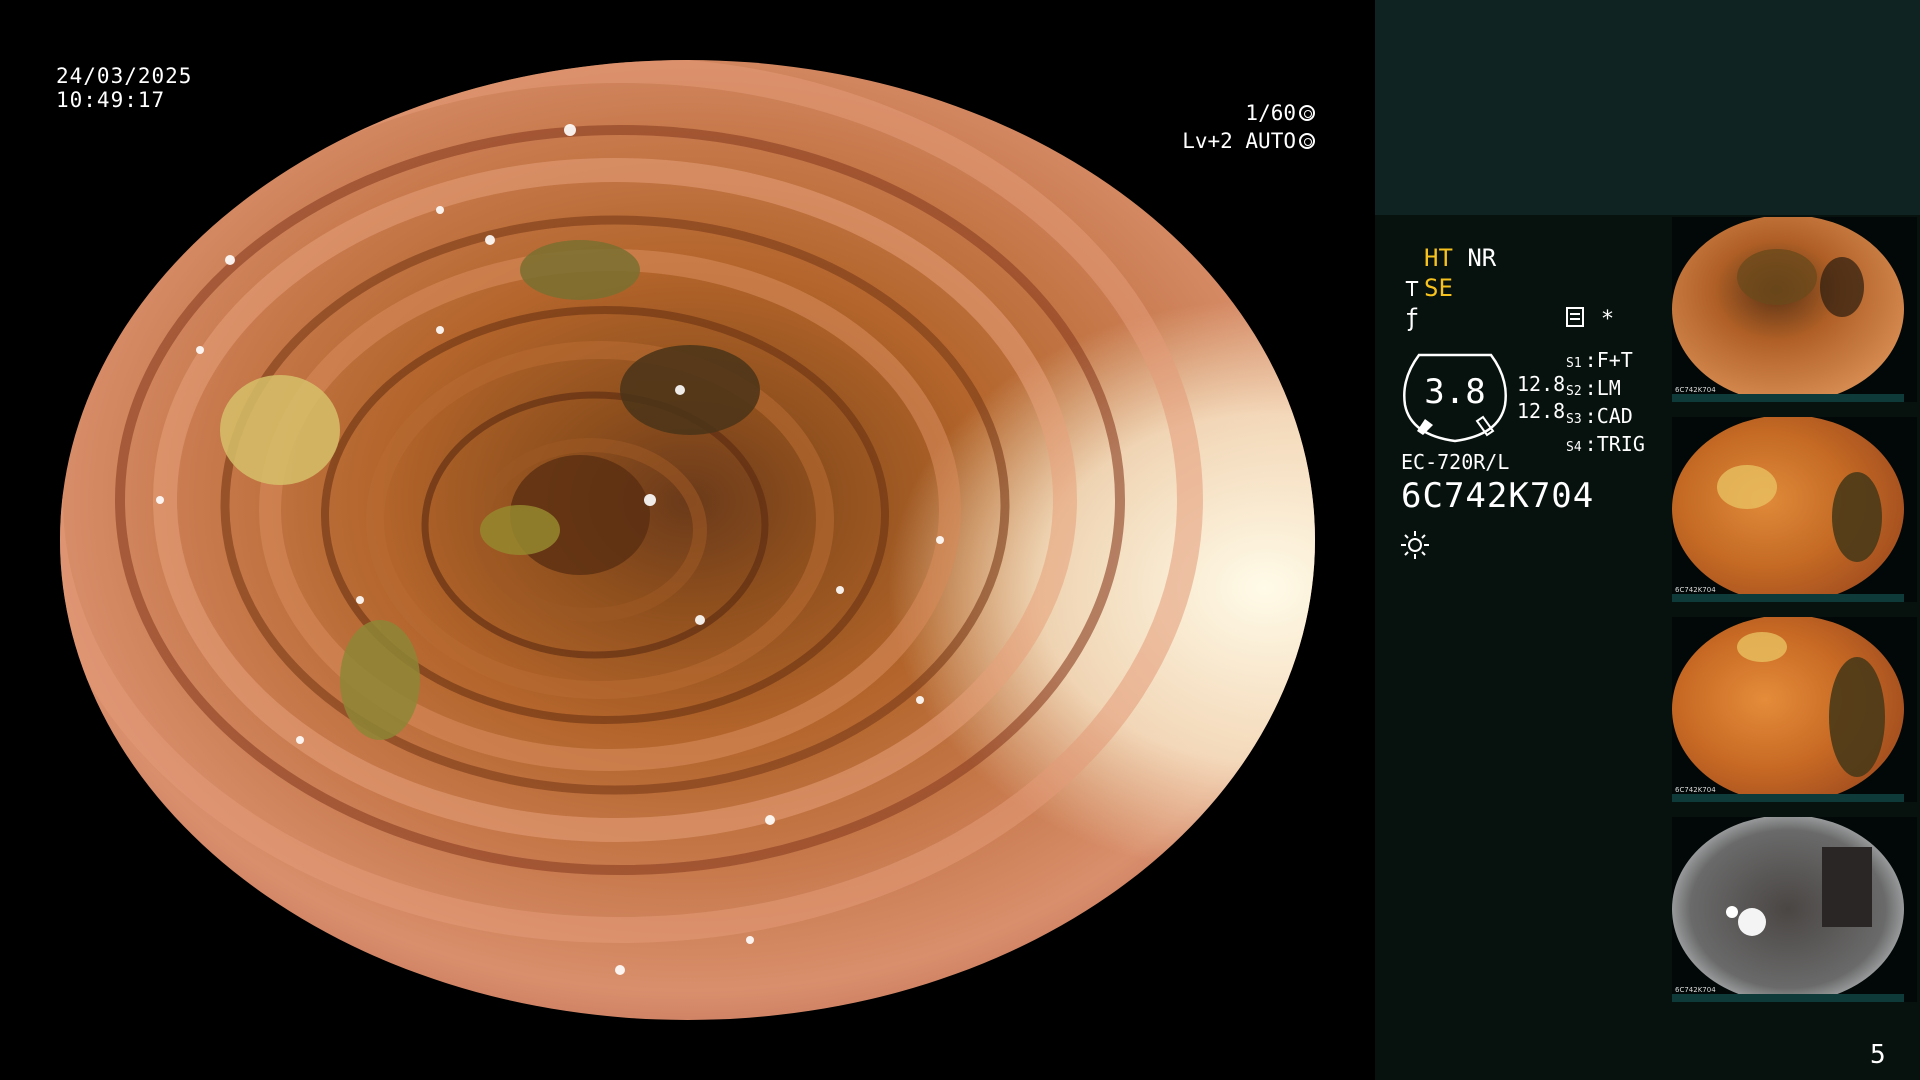  Describe the element at coordinates (1455, 392) in the screenshot. I see `gauge-value: 3.8` at that location.